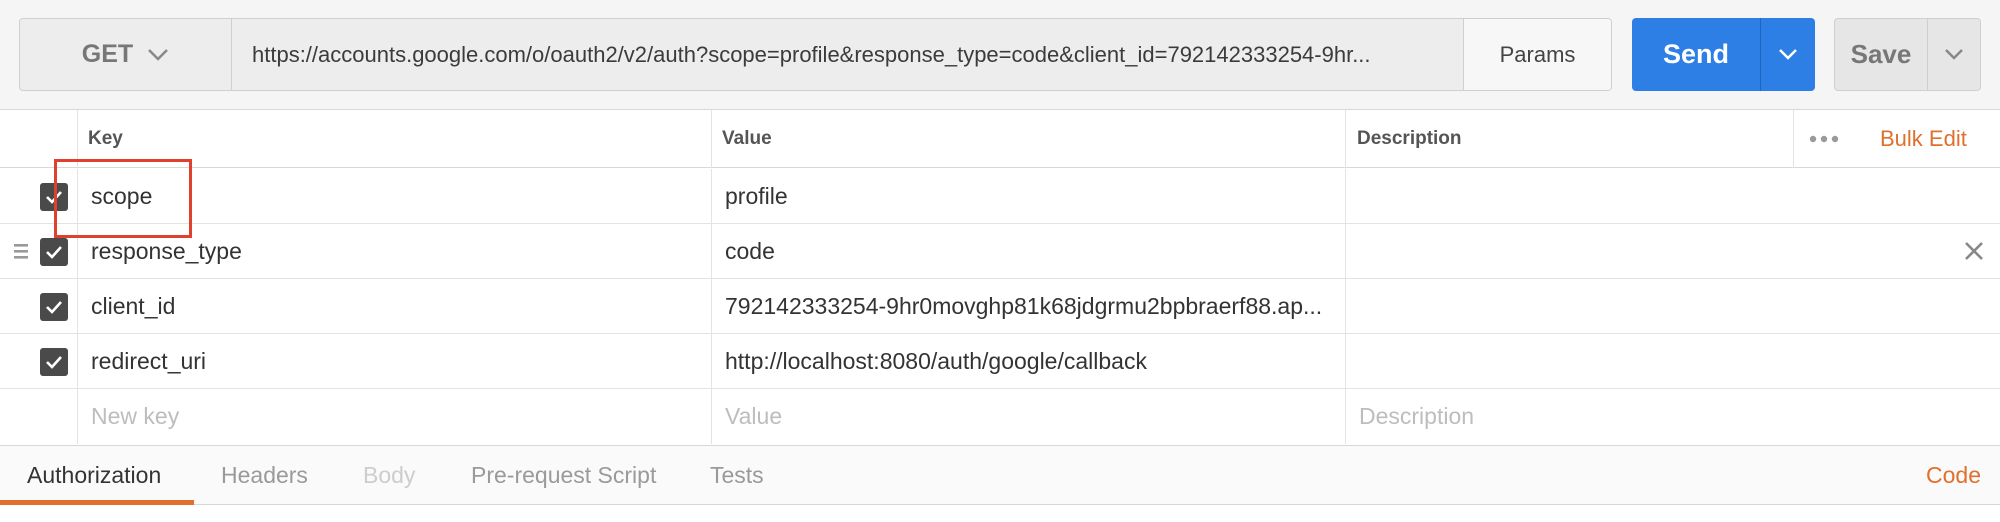 This screenshot has width=2000, height=522. Describe the element at coordinates (396, 306) in the screenshot. I see `key-cell: client_id` at that location.